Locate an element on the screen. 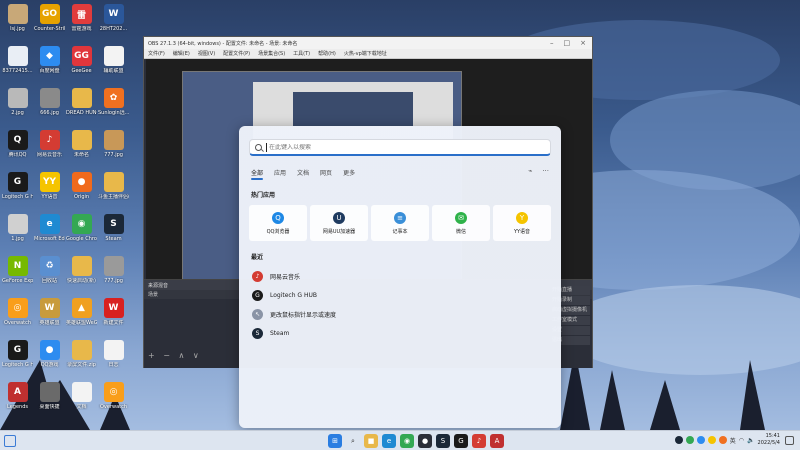  desktop-icon: W 新建文件 is located at coordinates (113, 317).